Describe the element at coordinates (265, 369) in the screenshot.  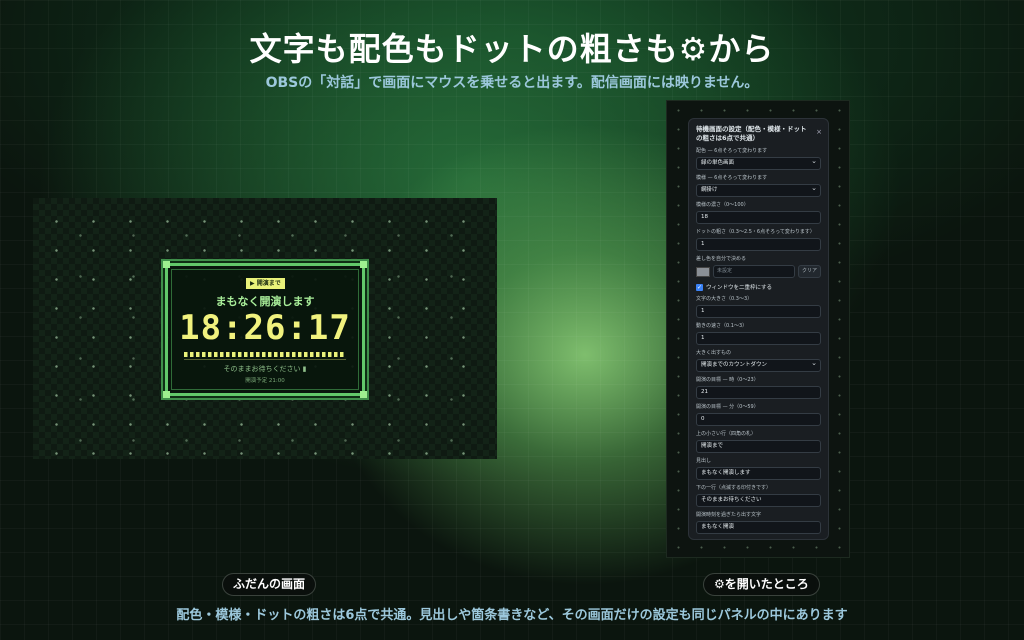
I see `preview-waiting-text: そのままお待ちください ▮` at that location.